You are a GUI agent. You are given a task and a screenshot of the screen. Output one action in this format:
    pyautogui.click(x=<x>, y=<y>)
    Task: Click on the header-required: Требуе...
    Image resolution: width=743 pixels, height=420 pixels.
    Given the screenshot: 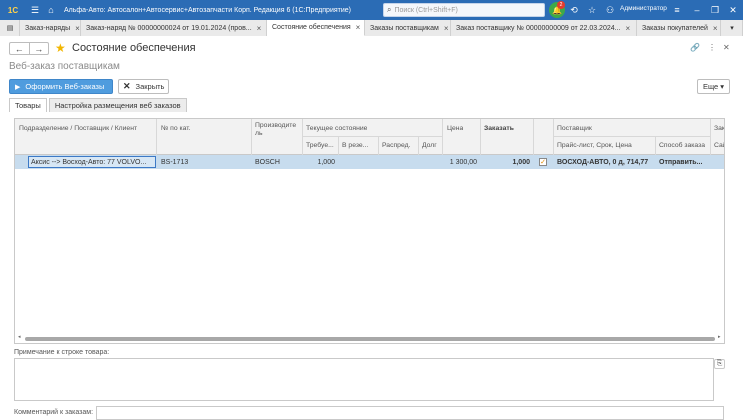 What is the action you would take?
    pyautogui.click(x=320, y=145)
    